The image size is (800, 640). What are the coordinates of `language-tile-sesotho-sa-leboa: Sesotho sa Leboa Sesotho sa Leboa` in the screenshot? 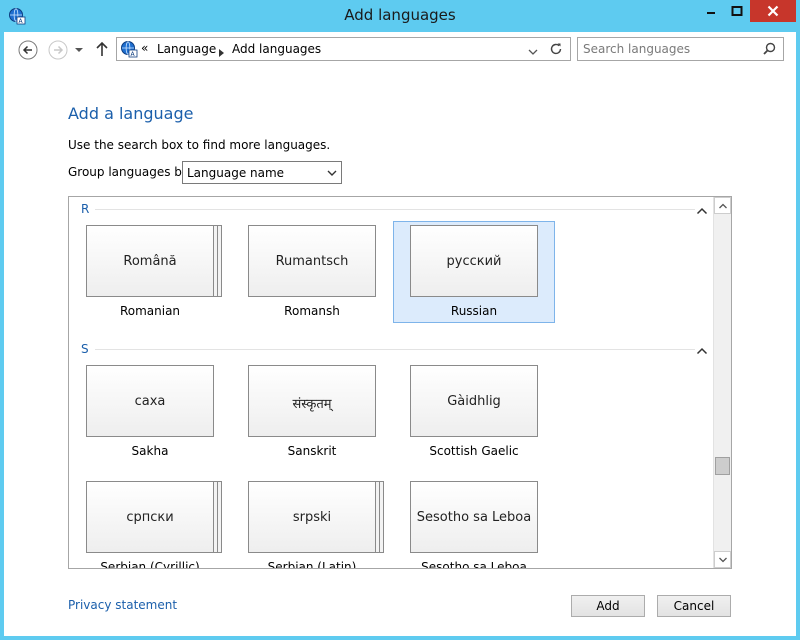 It's located at (474, 522).